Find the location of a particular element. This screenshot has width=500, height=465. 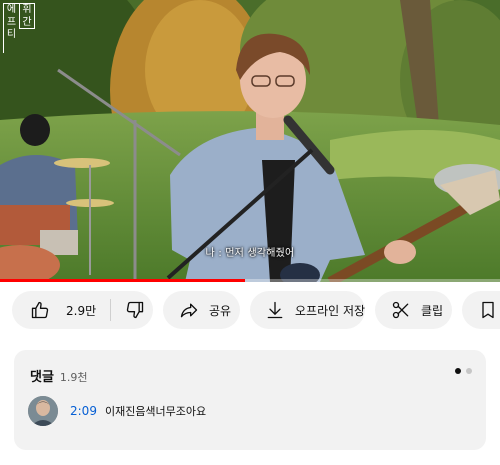

watermark-char: 간 is located at coordinates (27, 22).